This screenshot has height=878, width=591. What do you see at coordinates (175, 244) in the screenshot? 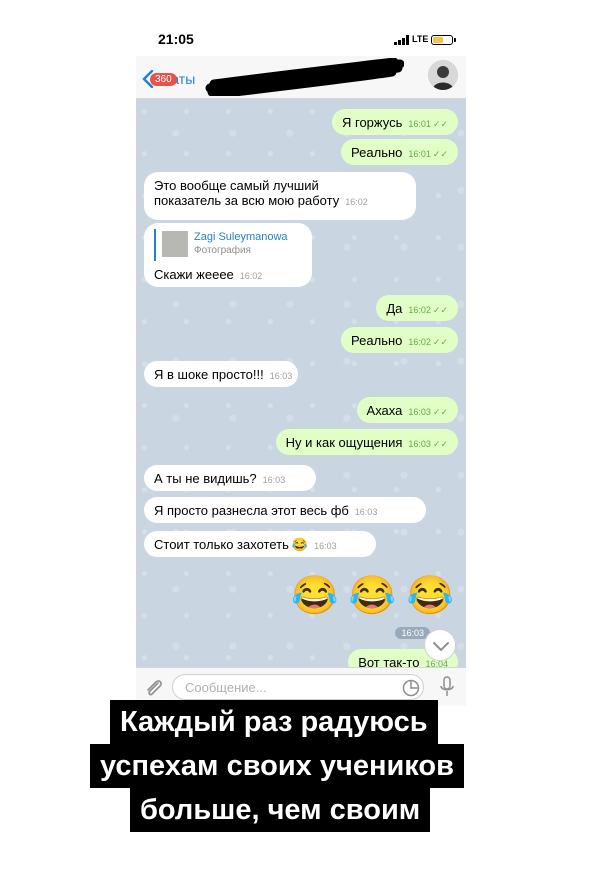
I see `photo-thumbnail` at bounding box center [175, 244].